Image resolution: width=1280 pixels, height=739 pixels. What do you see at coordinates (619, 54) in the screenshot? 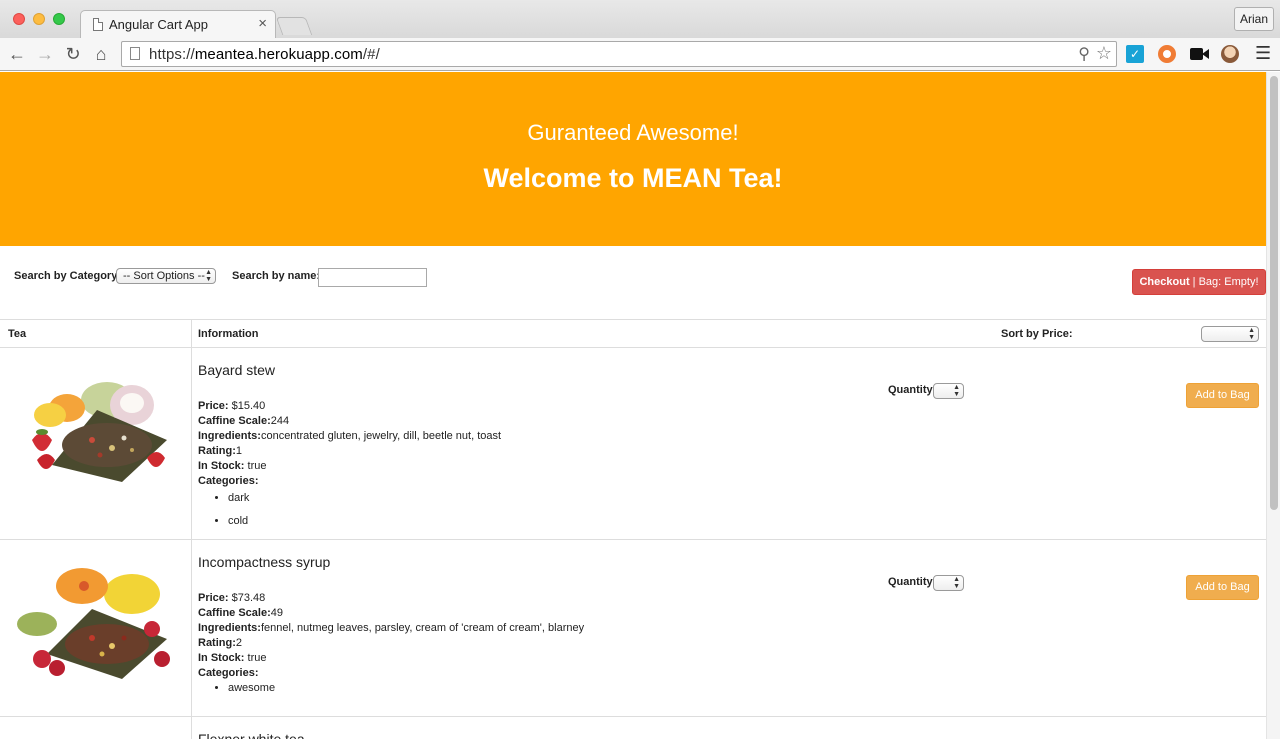
I see `address-bar: https://meantea.herokuapp.com/#/ ⚲ ☆` at bounding box center [619, 54].